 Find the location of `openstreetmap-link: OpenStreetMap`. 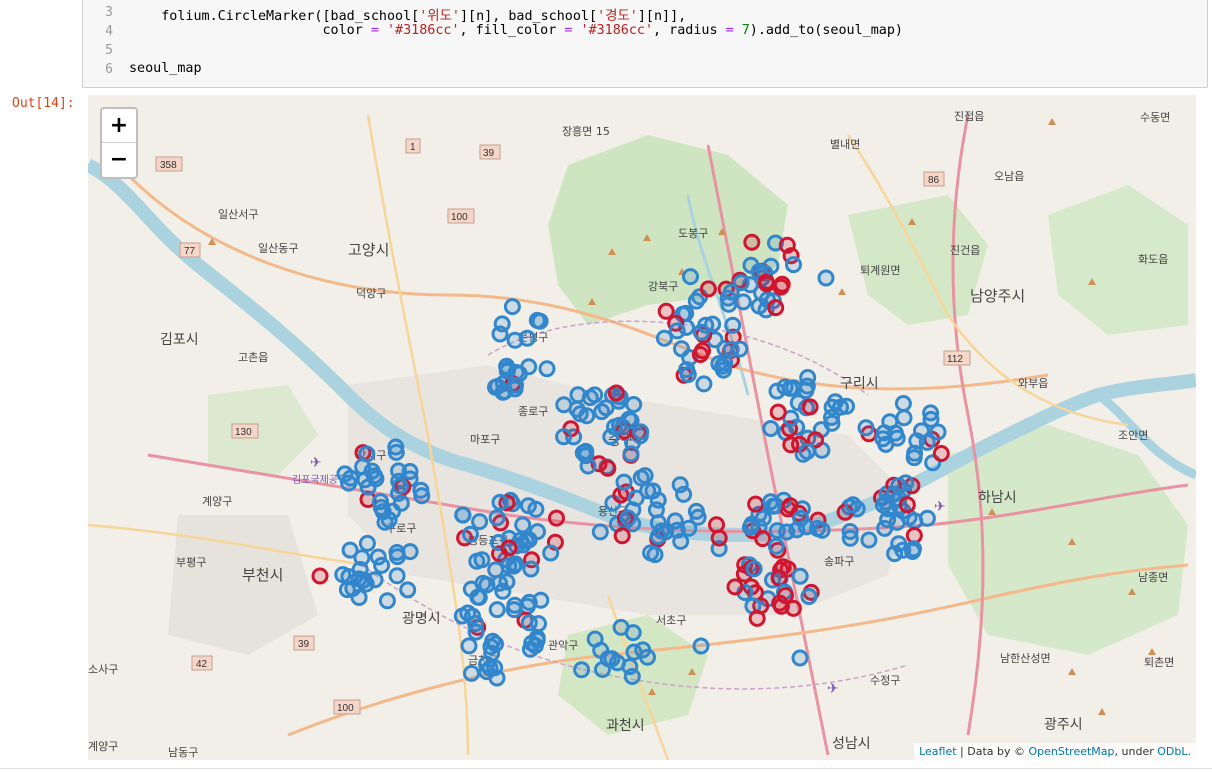

openstreetmap-link: OpenStreetMap is located at coordinates (1072, 751).